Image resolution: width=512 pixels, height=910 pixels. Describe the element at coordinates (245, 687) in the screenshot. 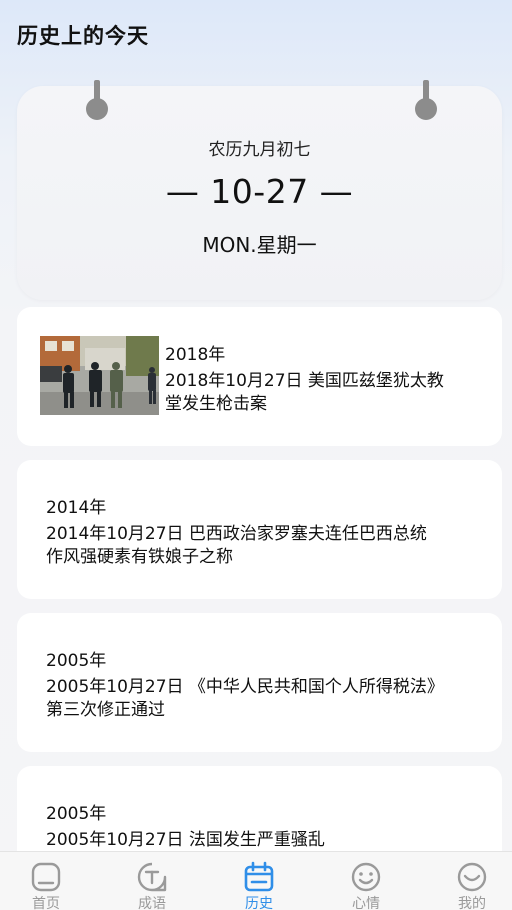

I see `event-description-line: 2005年10月27日 《中华人民共和国个人所得税法》` at that location.